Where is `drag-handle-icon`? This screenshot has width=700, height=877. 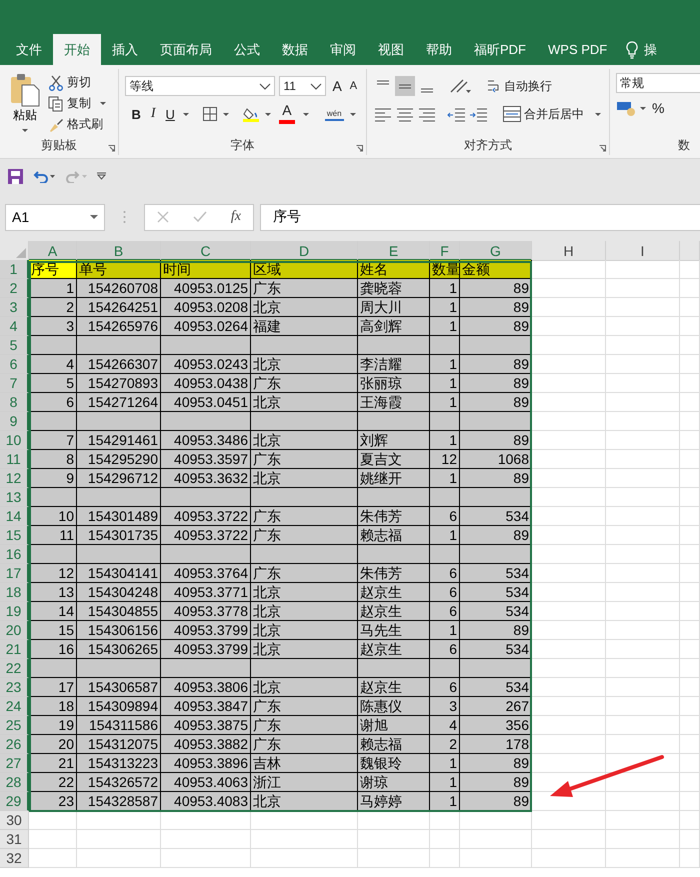 drag-handle-icon is located at coordinates (124, 217).